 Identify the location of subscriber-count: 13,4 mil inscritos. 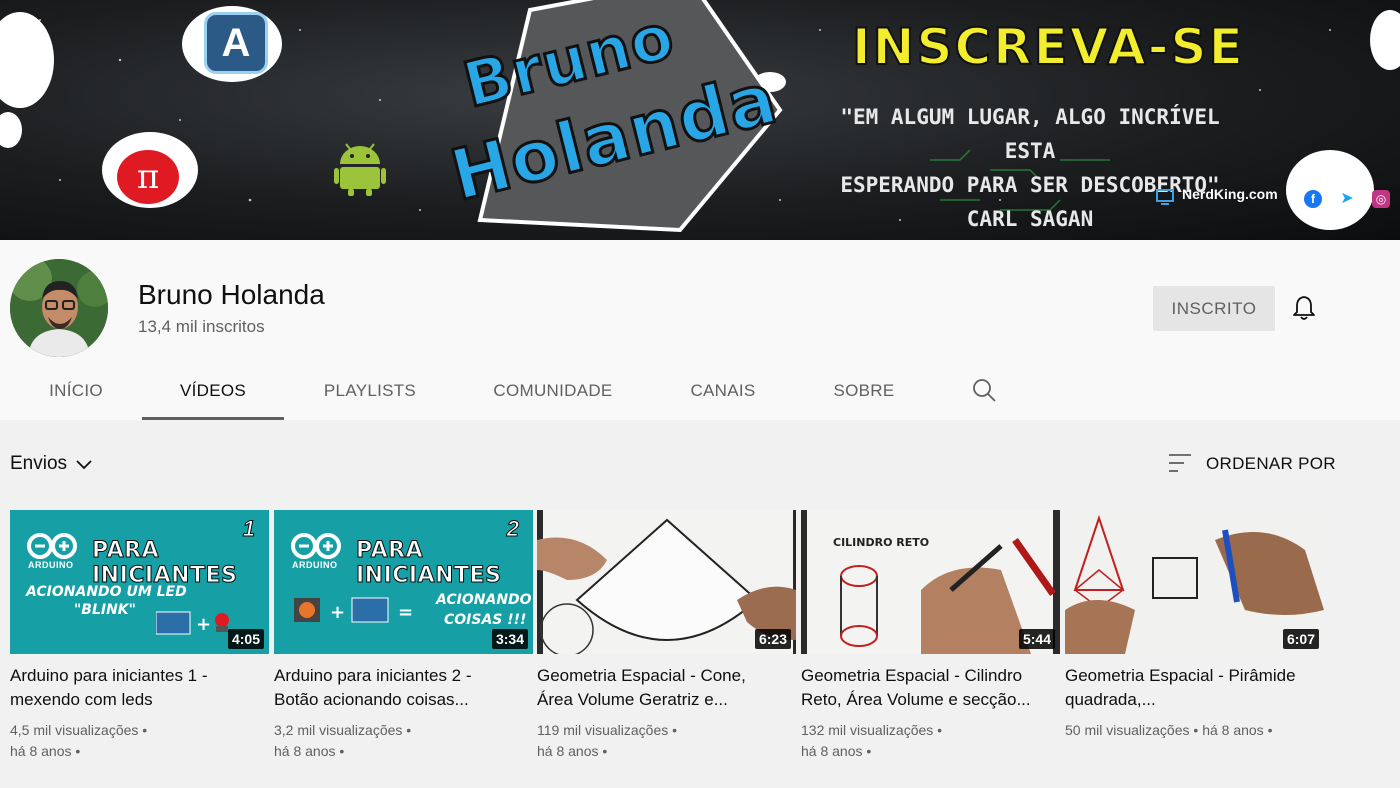
(201, 326).